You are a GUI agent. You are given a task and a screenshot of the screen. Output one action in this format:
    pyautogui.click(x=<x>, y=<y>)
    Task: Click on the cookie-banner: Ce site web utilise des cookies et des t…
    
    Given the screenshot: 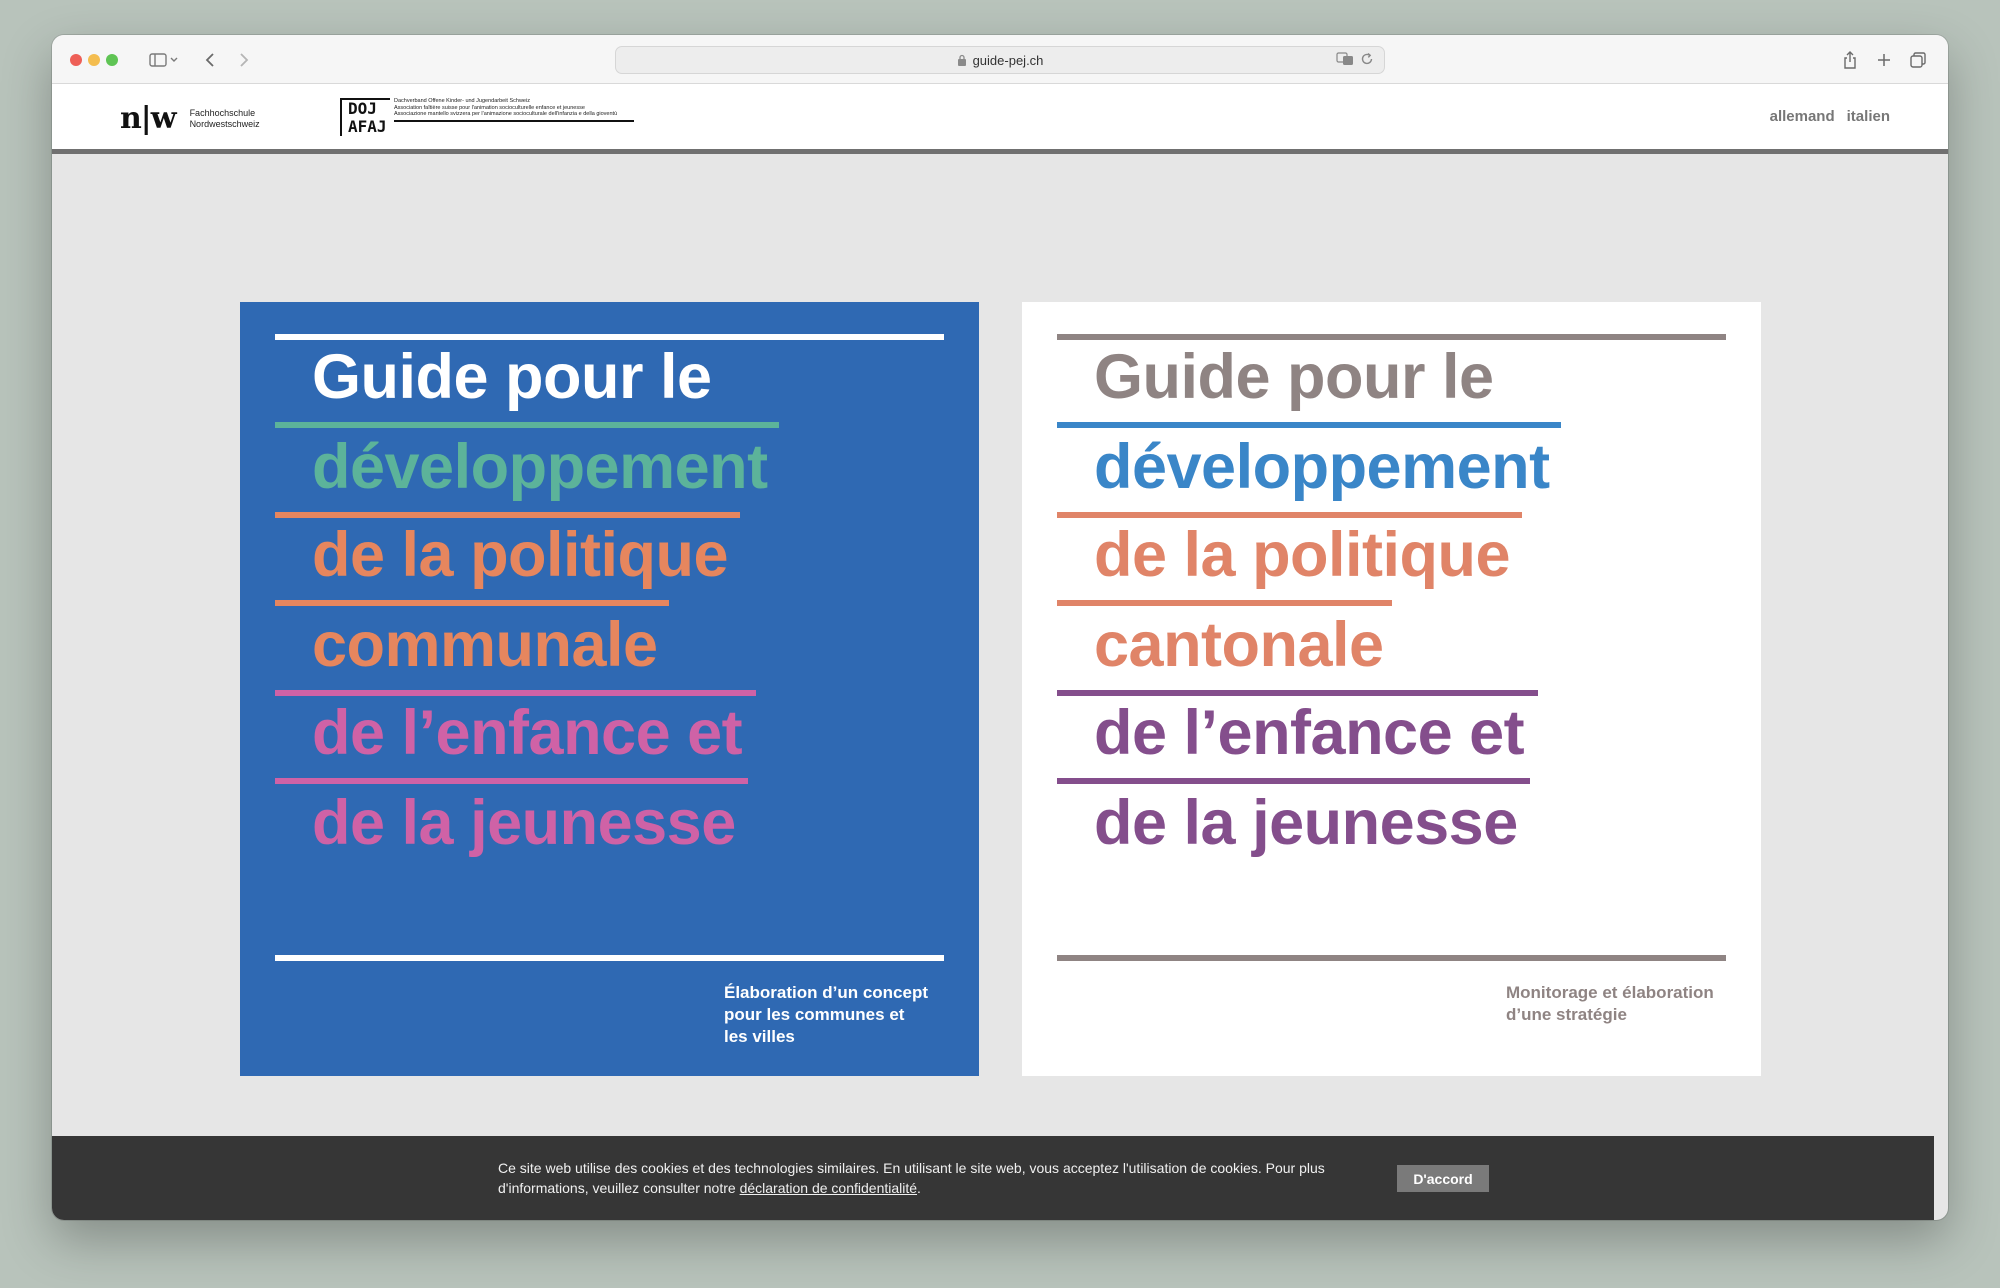 What is the action you would take?
    pyautogui.click(x=993, y=1178)
    